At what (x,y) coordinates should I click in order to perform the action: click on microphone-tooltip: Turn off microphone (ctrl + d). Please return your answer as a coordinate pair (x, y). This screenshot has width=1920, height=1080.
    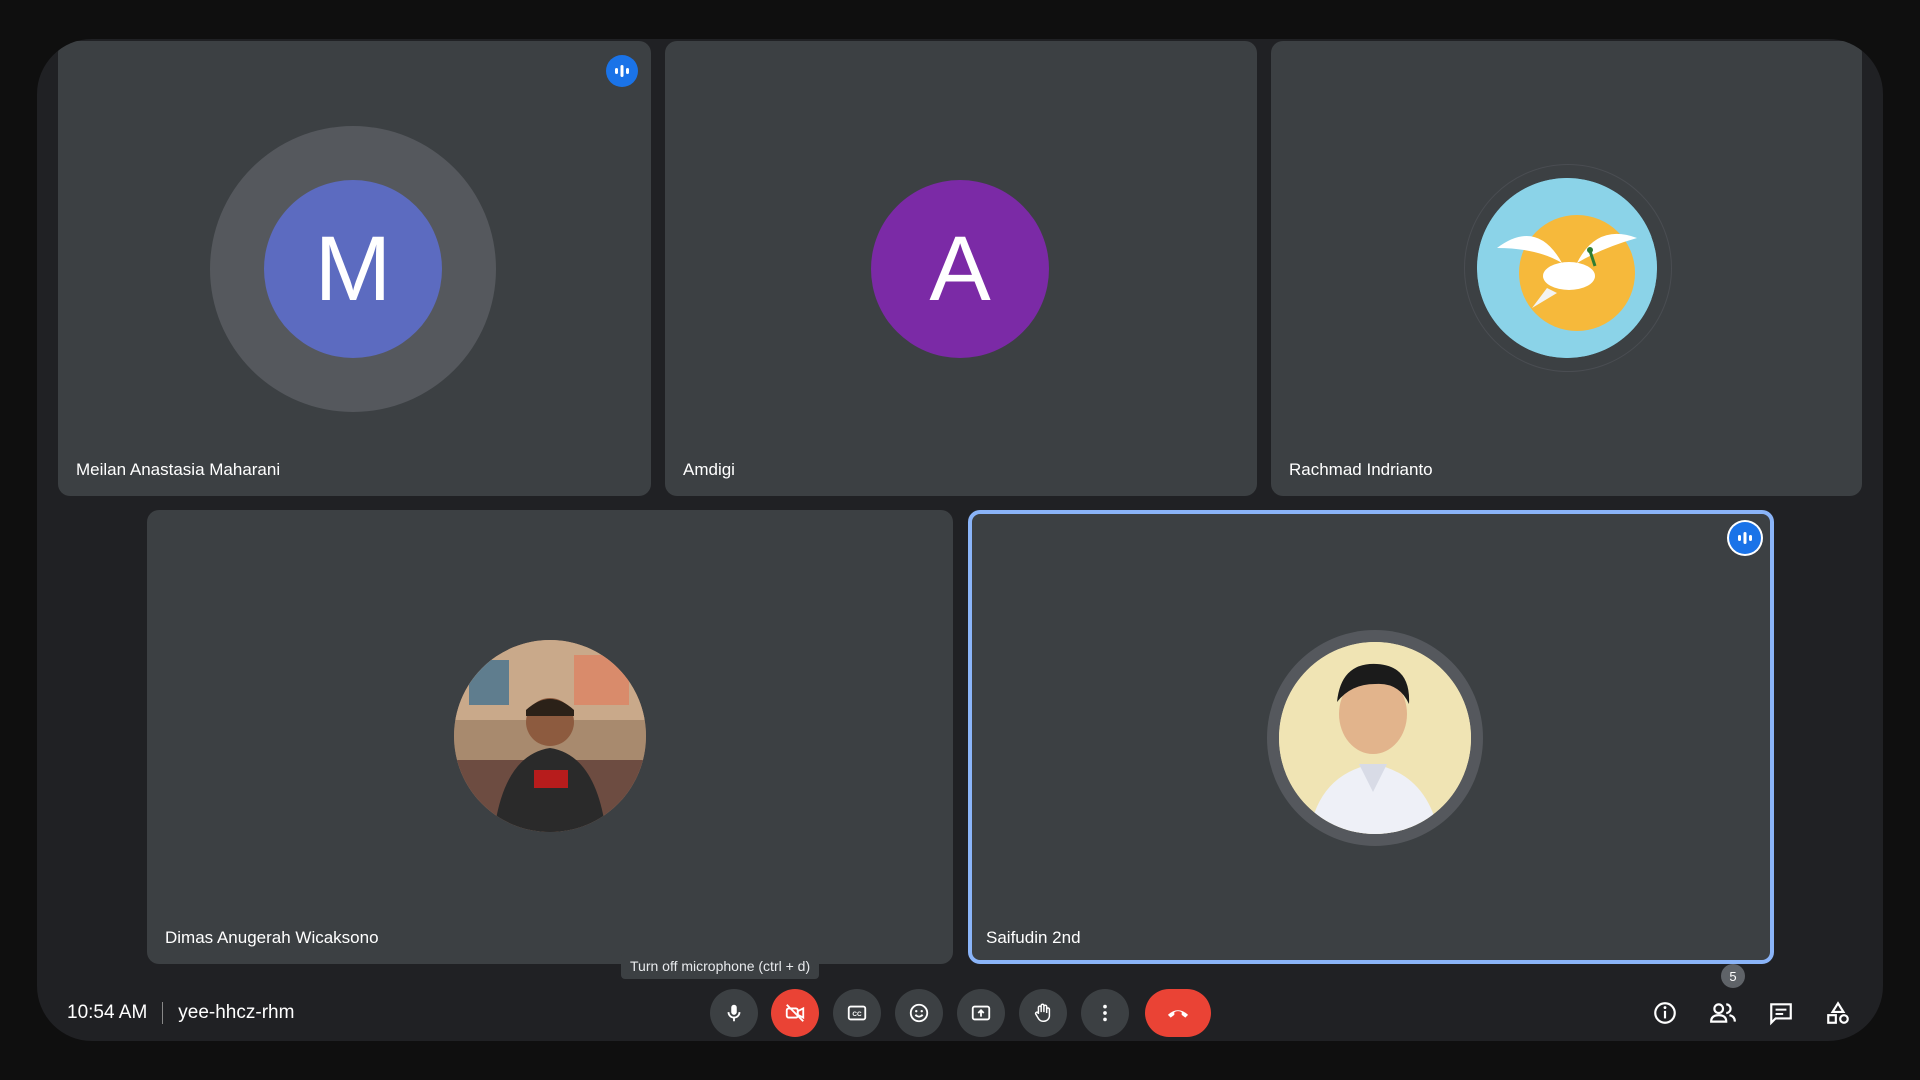
    Looking at the image, I should click on (720, 966).